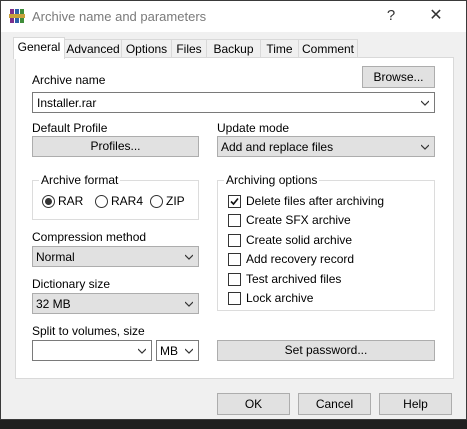  Describe the element at coordinates (279, 48) in the screenshot. I see `tab-time: Time` at that location.